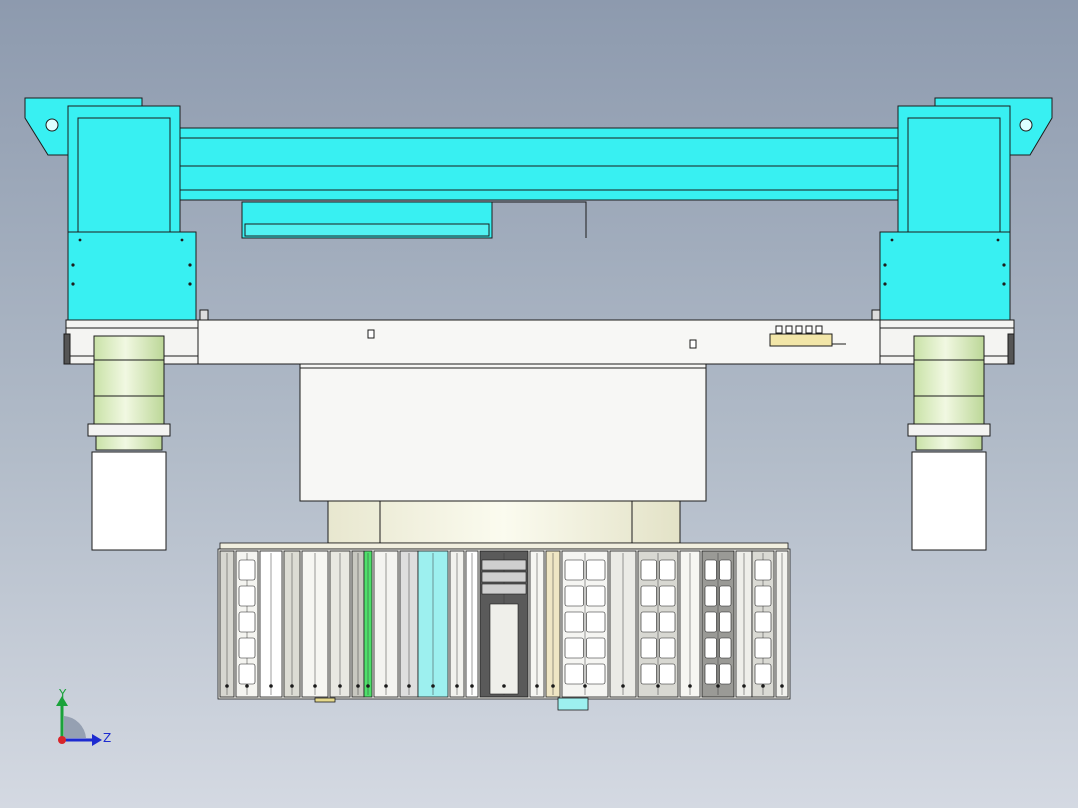 The width and height of the screenshot is (1078, 808). Describe the element at coordinates (504, 522) in the screenshot. I see `center-drum` at that location.